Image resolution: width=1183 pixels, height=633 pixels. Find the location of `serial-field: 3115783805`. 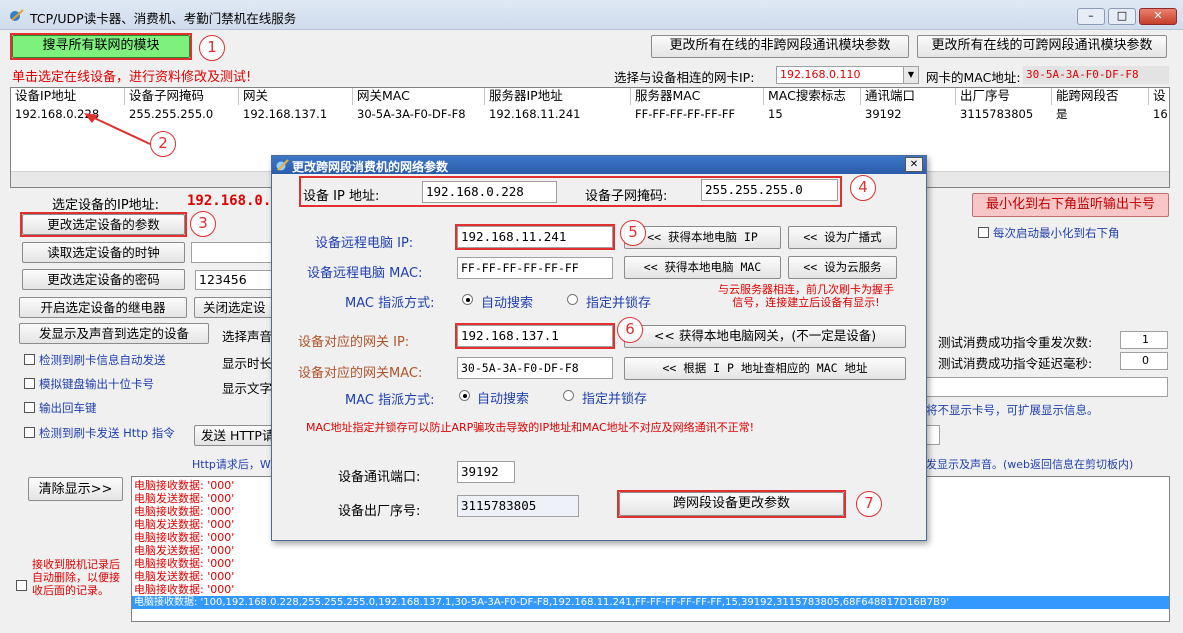

serial-field: 3115783805 is located at coordinates (518, 506).